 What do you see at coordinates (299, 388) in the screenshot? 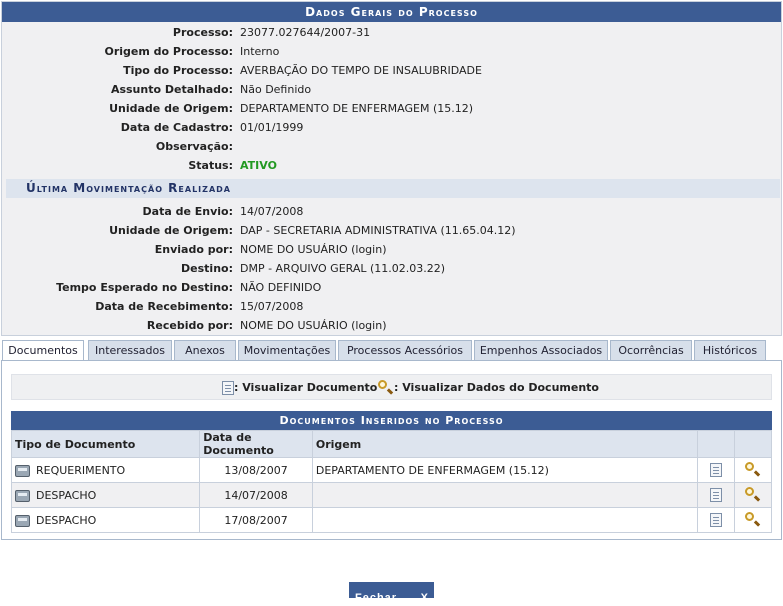
I see `legend-view-document: : Visualizar Documento` at bounding box center [299, 388].